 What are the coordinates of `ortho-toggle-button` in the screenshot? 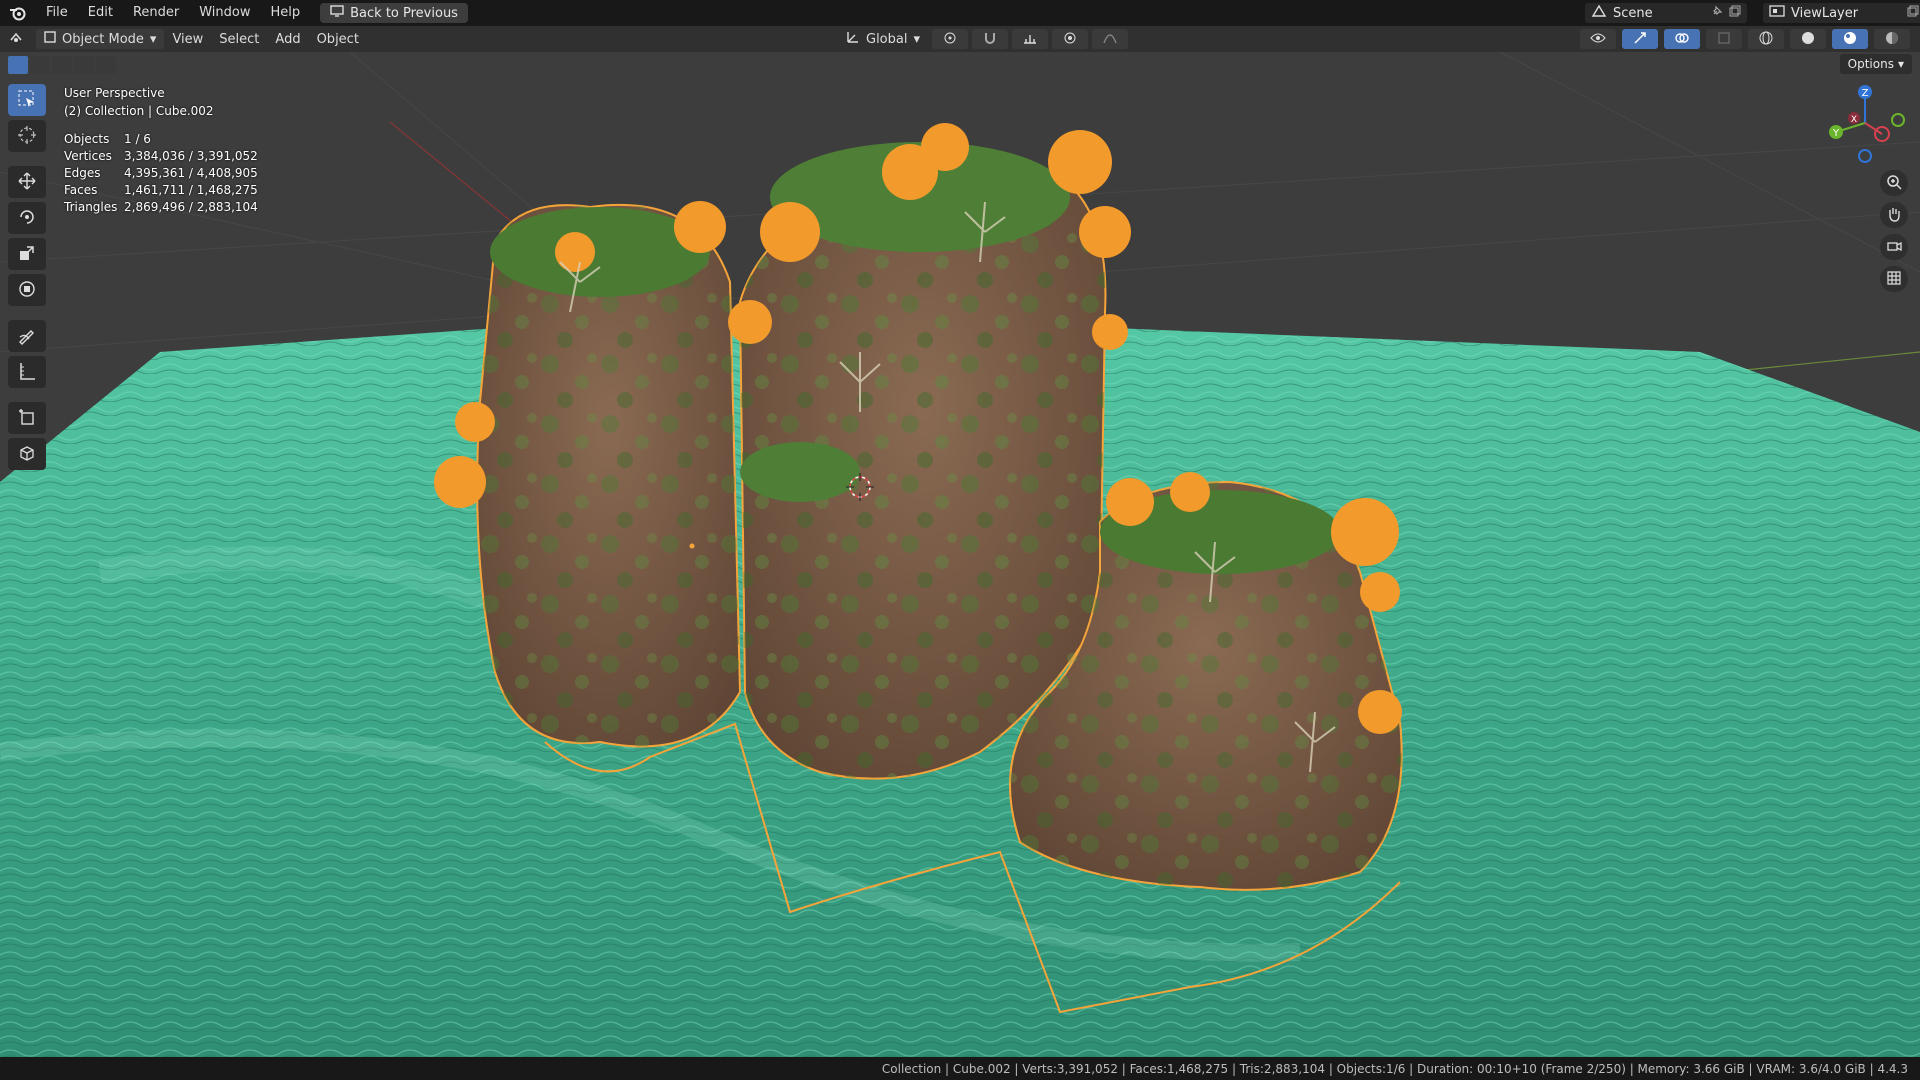 It's located at (1894, 279).